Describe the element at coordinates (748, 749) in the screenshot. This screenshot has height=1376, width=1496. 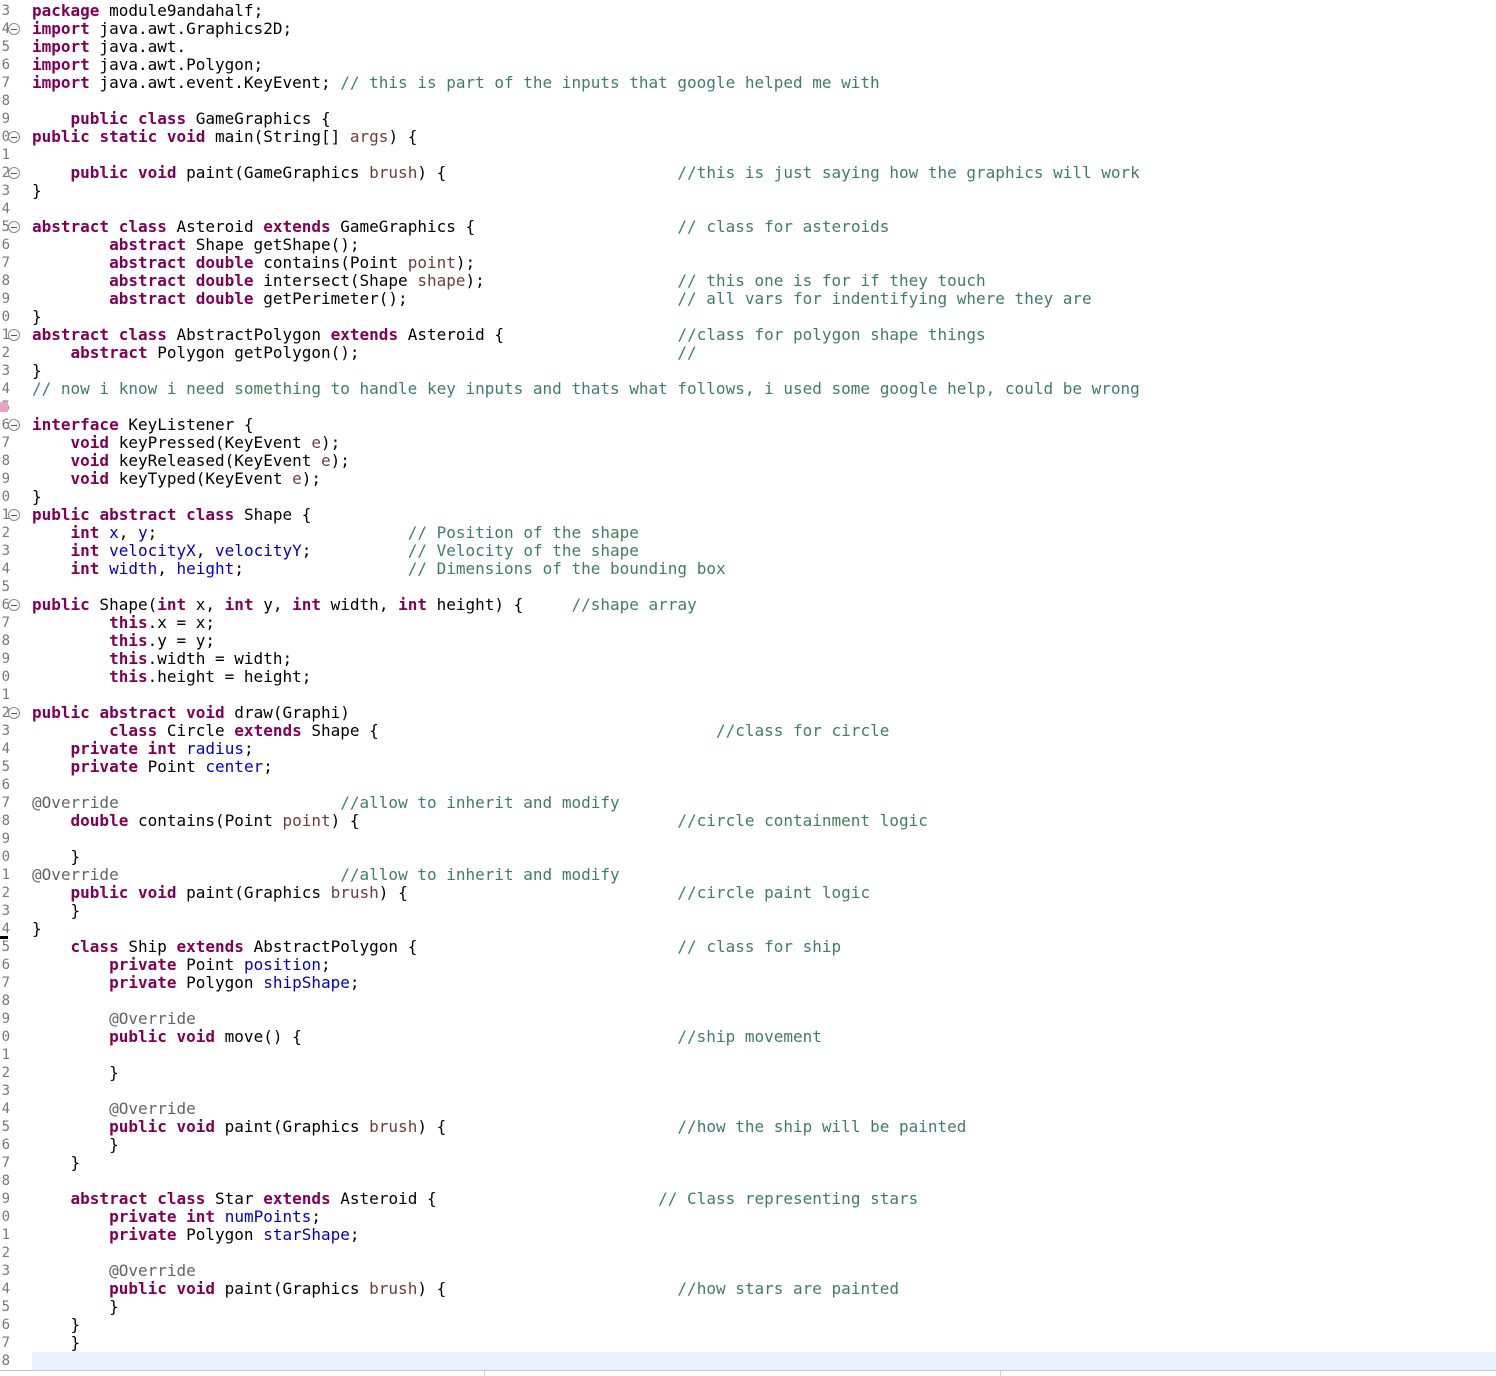
I see `code-line: 4 private int radius;` at that location.